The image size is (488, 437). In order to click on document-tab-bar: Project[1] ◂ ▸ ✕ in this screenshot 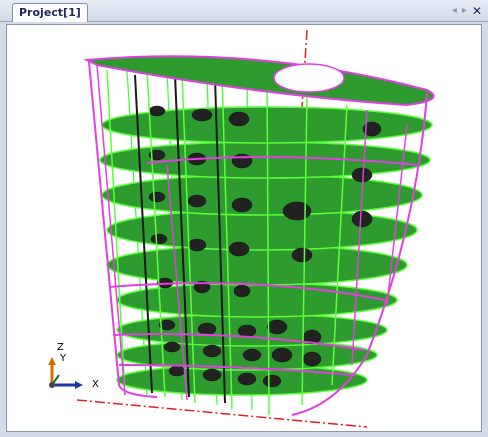, I will do `click(244, 11)`.